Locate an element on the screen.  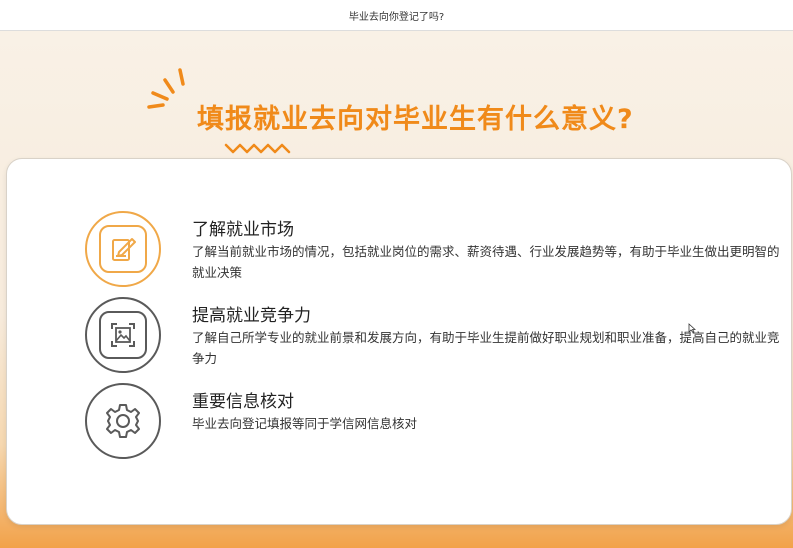
window-title: 毕业去向你登记了吗? is located at coordinates (396, 17).